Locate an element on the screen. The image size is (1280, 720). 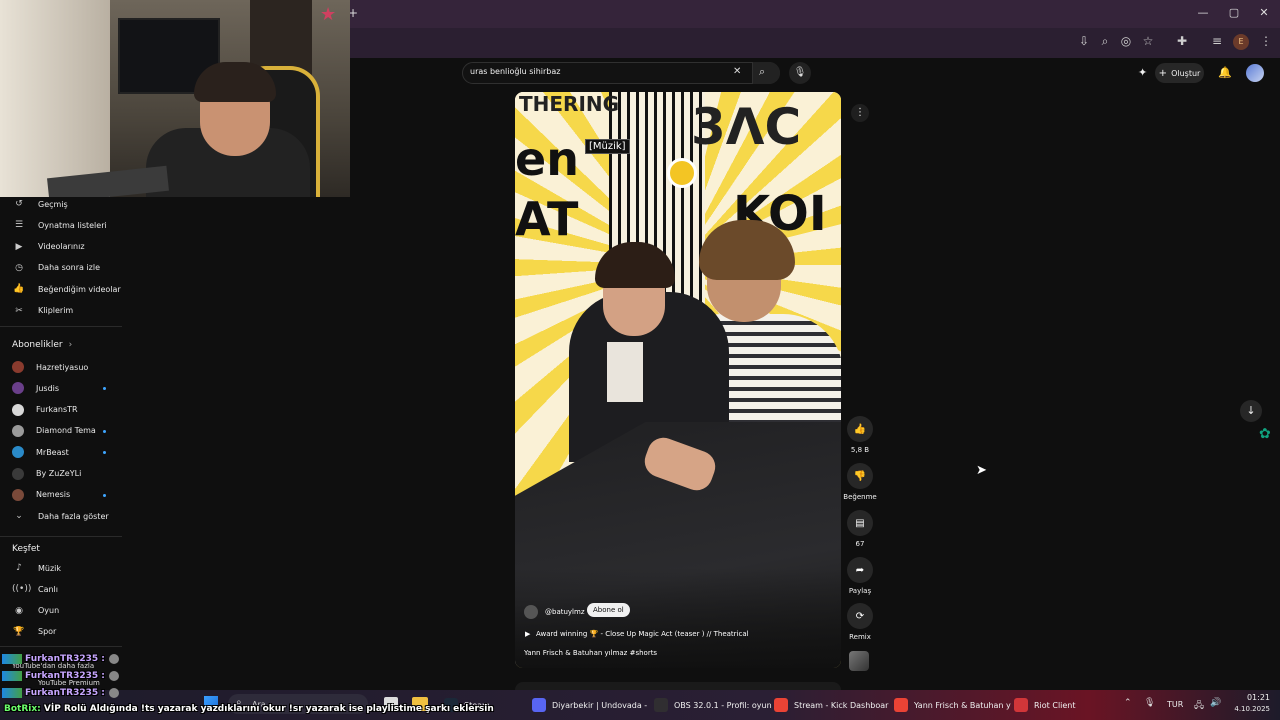
browser-menu-icon: ⋮ is located at coordinates (1266, 41).